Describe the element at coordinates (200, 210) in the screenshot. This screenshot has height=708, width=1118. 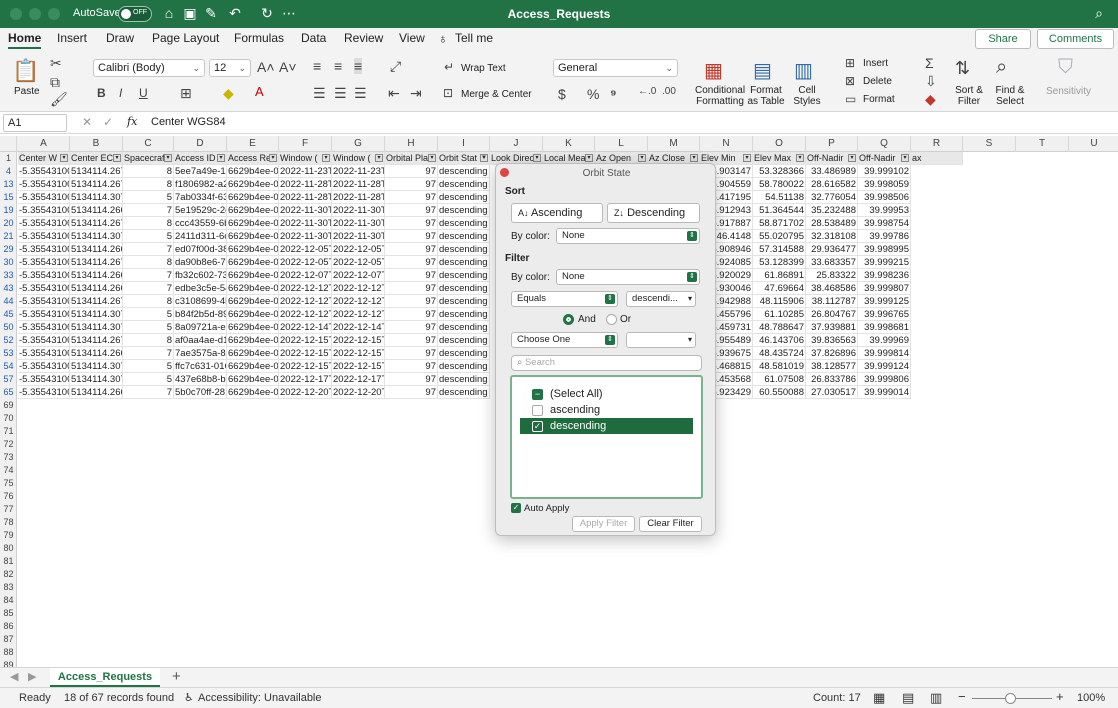
I see `table-cell: 5e19529c-2e` at that location.